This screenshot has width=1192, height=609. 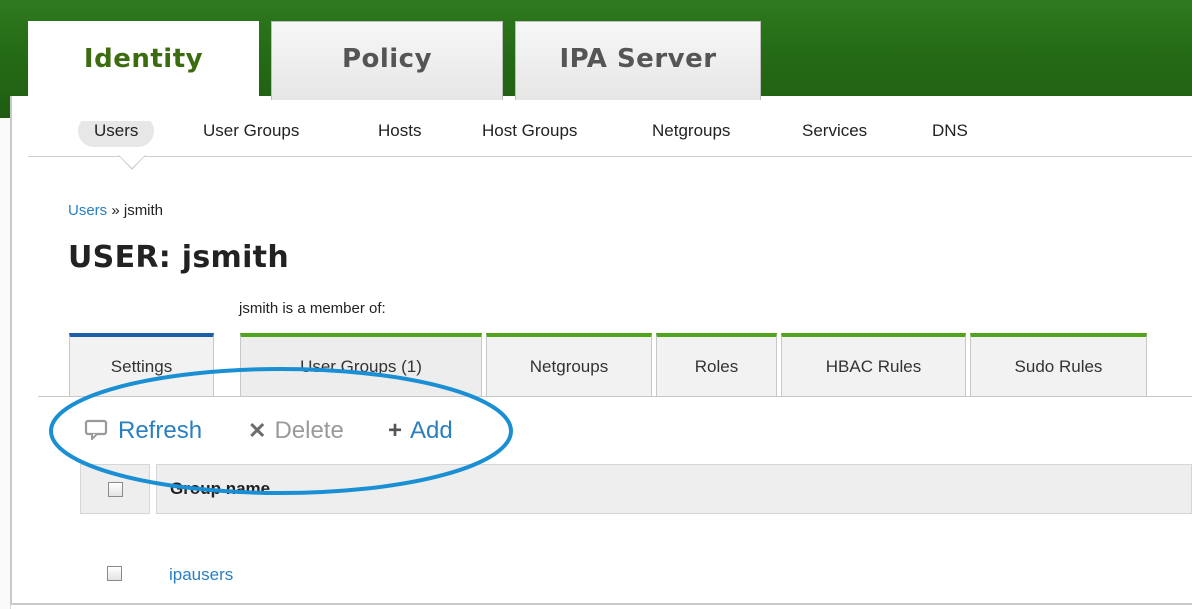 I want to click on member-of-label: jsmith is a member of:, so click(x=312, y=308).